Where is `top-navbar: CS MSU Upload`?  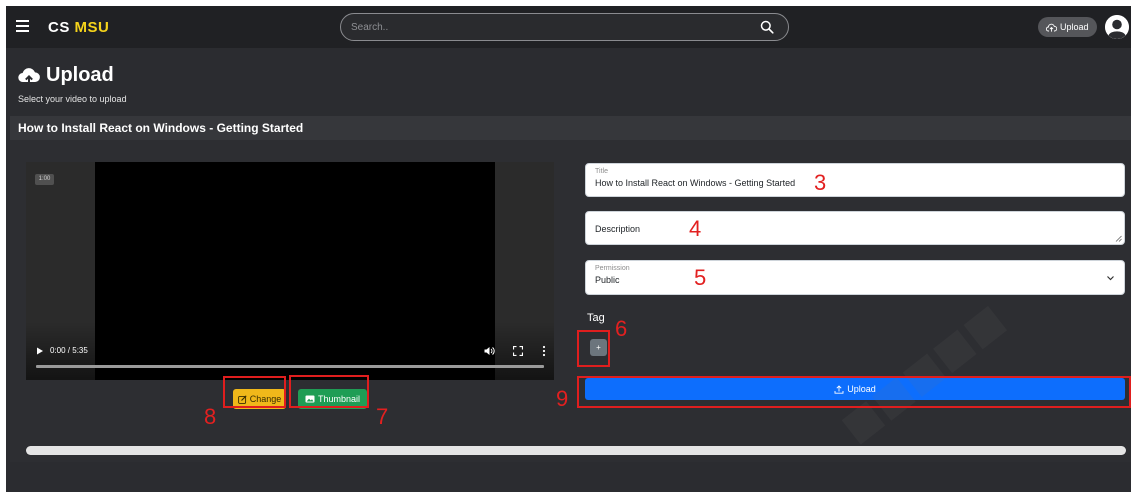 top-navbar: CS MSU Upload is located at coordinates (568, 27).